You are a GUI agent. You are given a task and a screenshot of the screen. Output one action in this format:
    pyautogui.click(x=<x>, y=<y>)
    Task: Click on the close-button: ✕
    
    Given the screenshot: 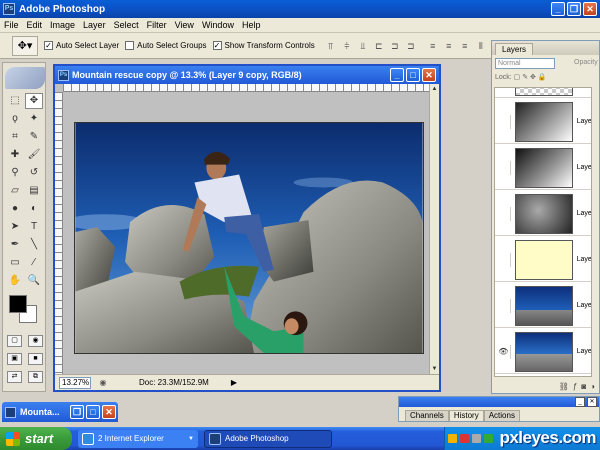 What is the action you would take?
    pyautogui.click(x=590, y=9)
    